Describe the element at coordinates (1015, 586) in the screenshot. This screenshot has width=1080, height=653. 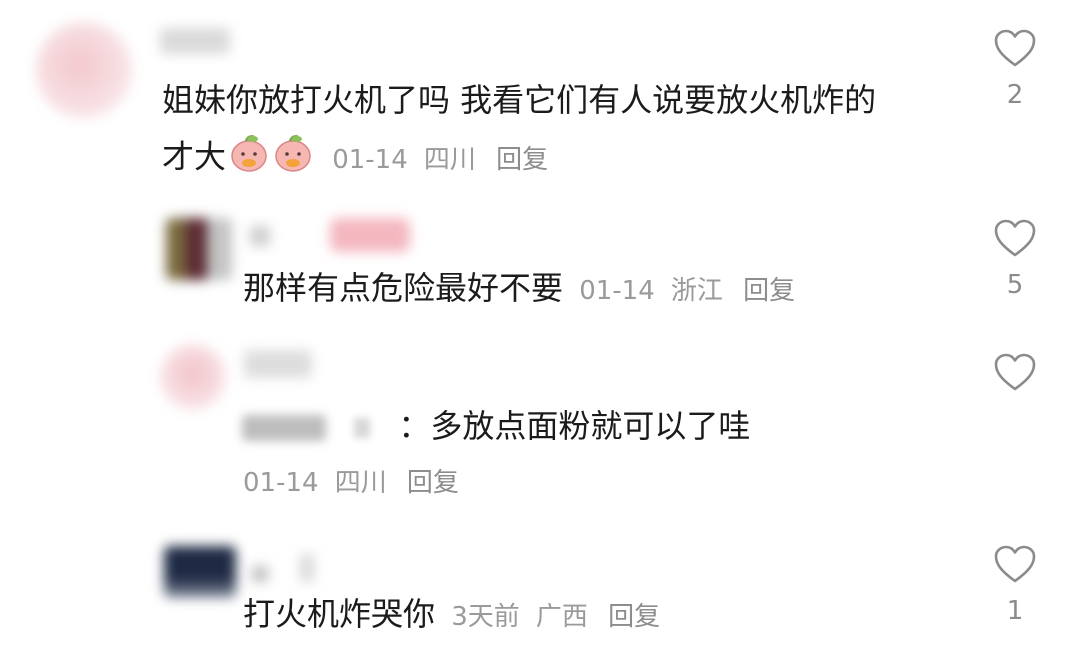
I see `like-button: 1` at that location.